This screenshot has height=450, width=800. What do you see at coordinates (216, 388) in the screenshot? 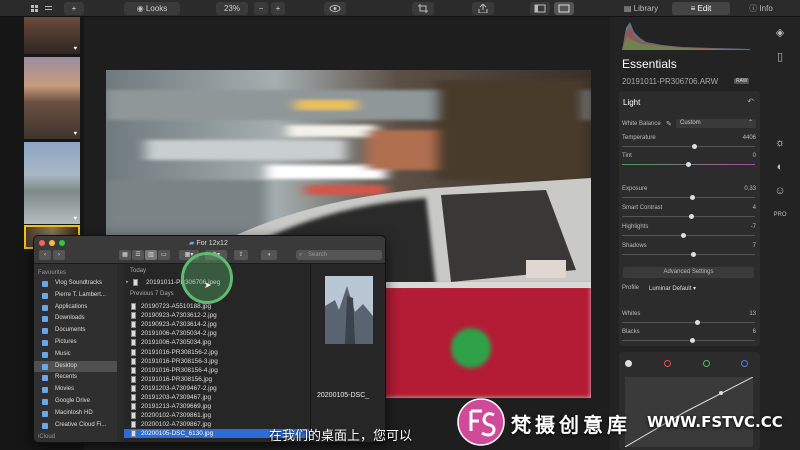
I see `file-row: 20191203-A7309467-2.jpg` at bounding box center [216, 388].